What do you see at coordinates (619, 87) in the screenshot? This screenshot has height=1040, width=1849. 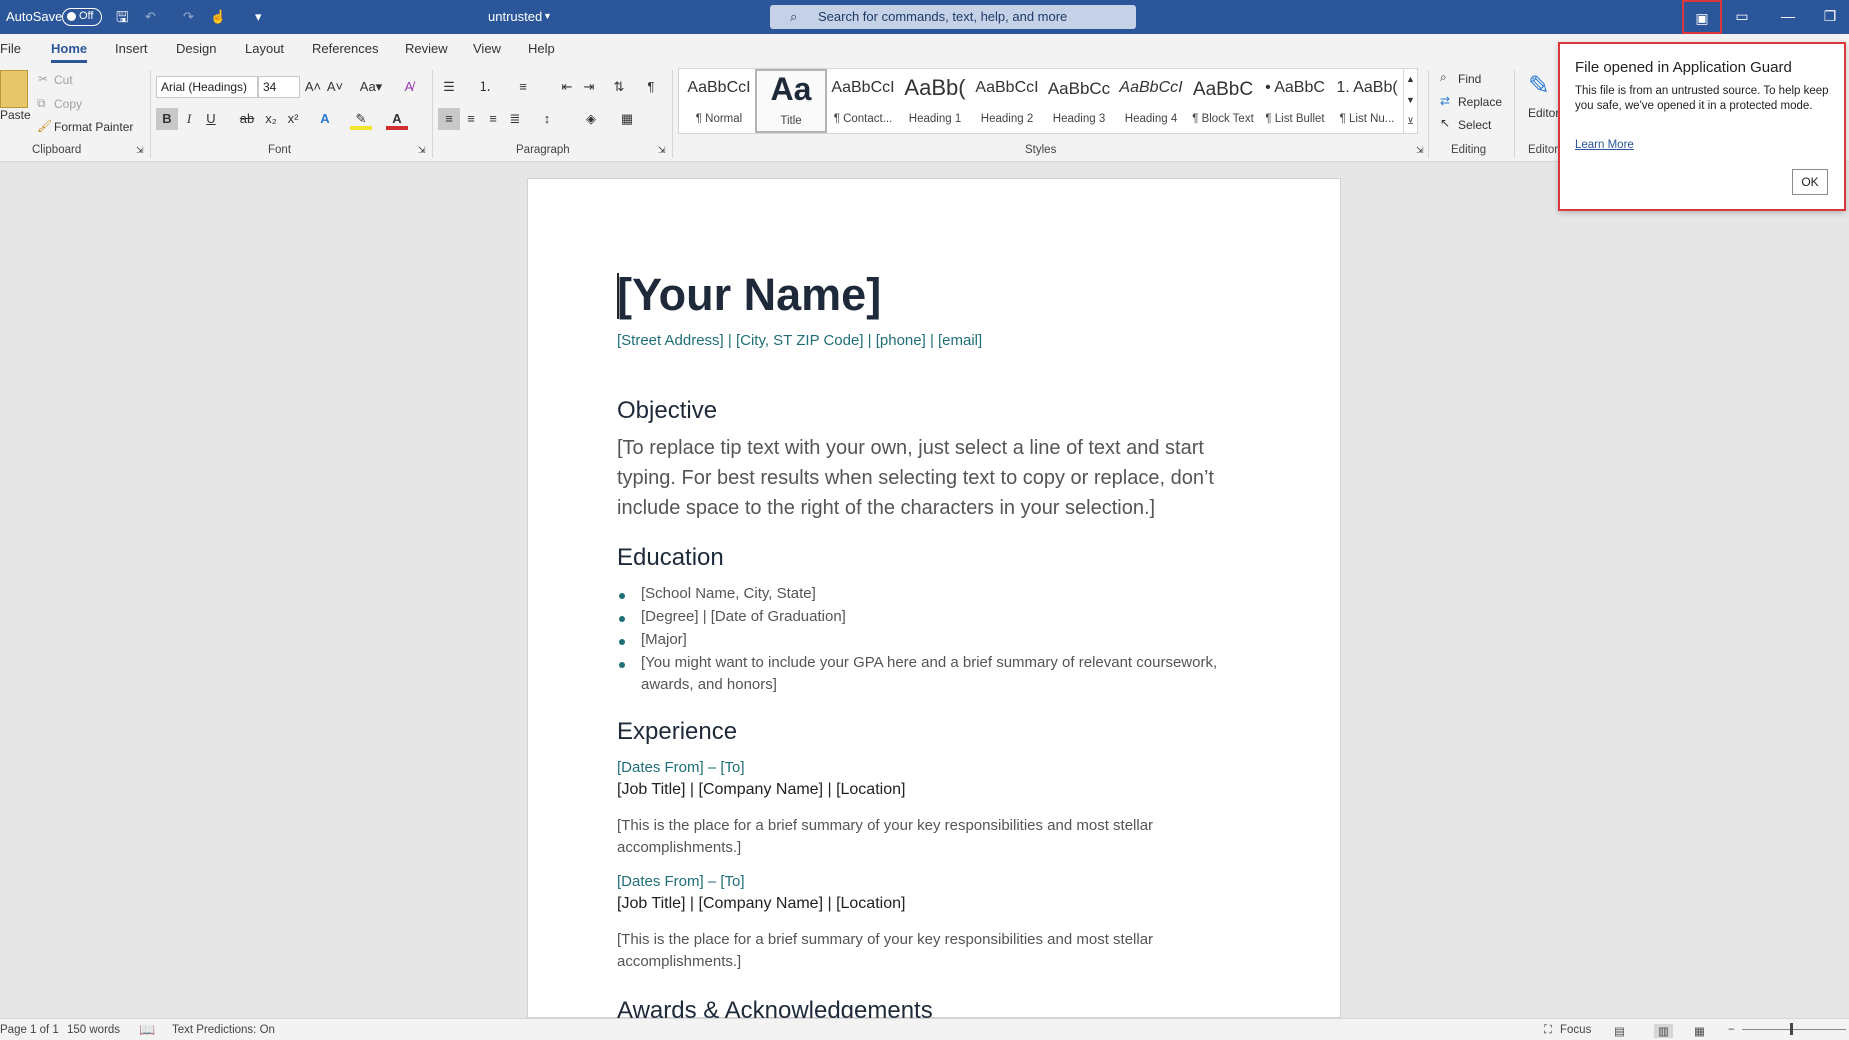 I see `sort-icon: ⇅` at bounding box center [619, 87].